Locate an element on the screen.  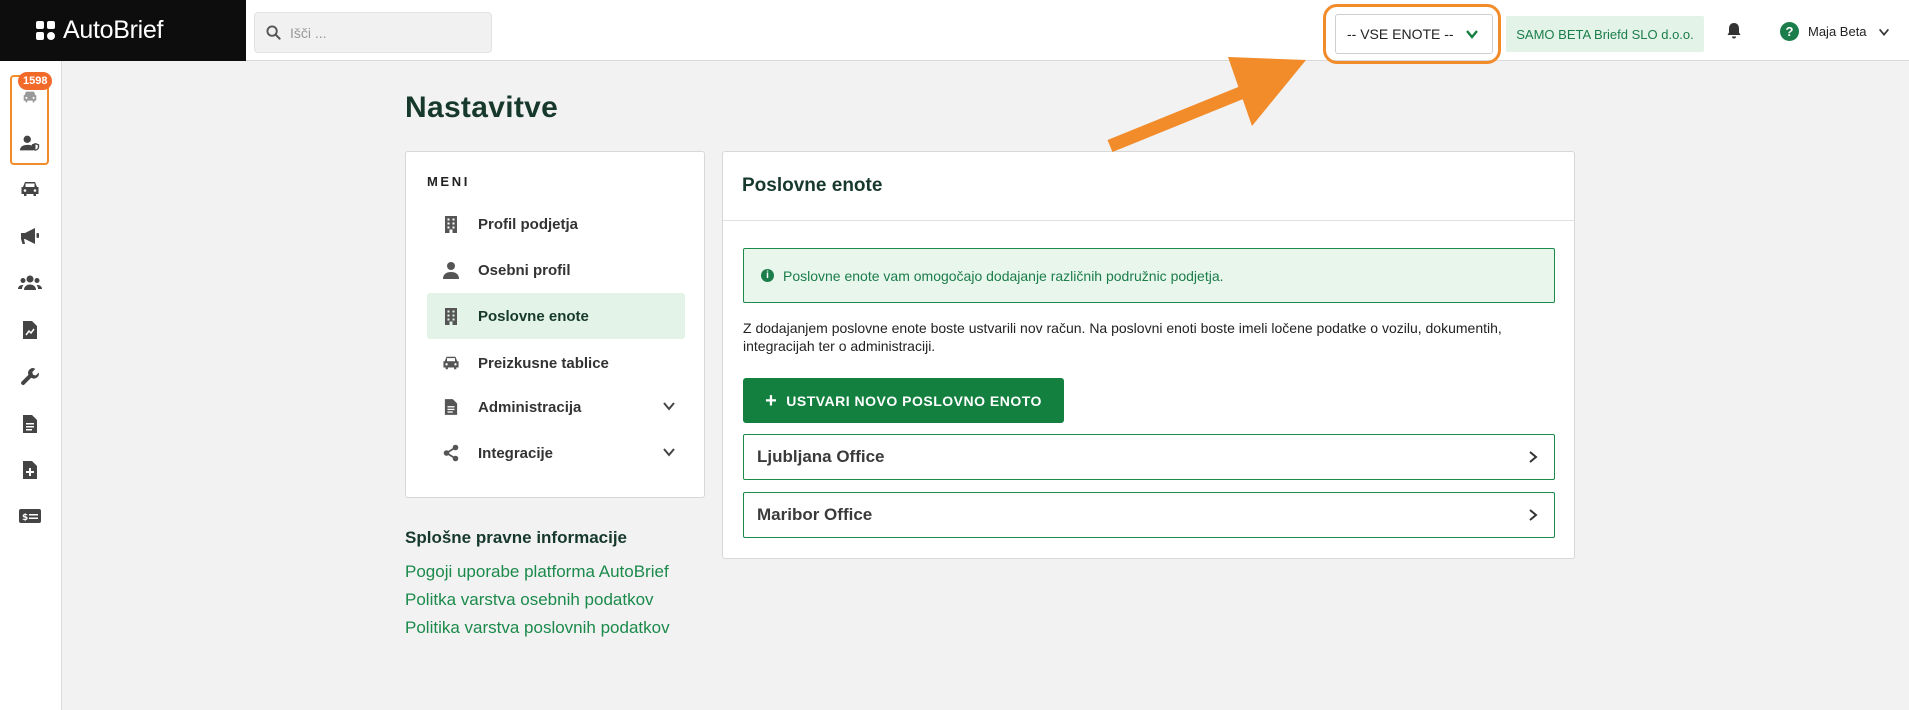
user-menu: ? Maja Beta is located at coordinates (1835, 31).